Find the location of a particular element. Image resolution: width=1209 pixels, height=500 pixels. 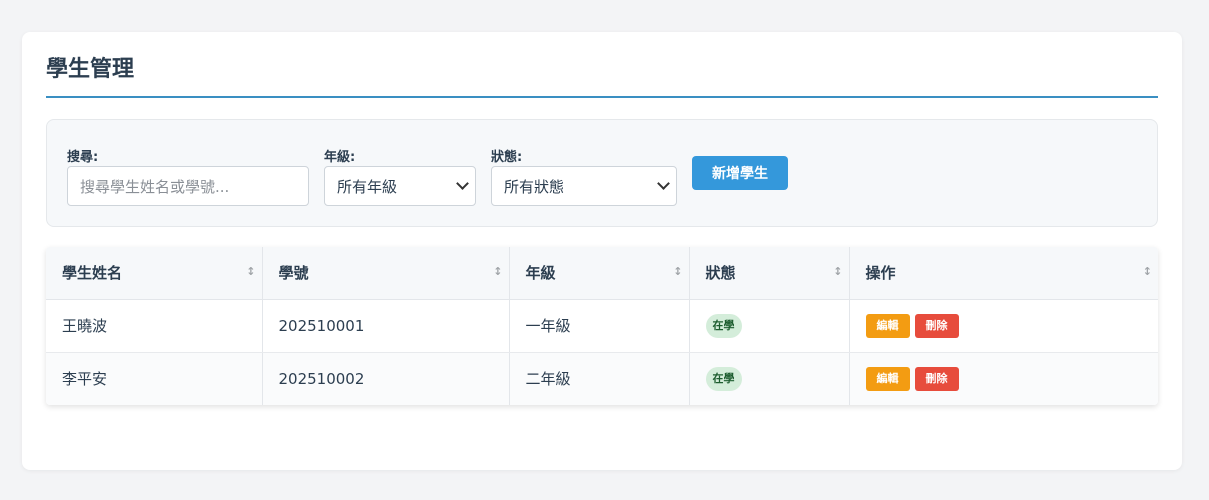

status-label: 狀態: is located at coordinates (507, 157).